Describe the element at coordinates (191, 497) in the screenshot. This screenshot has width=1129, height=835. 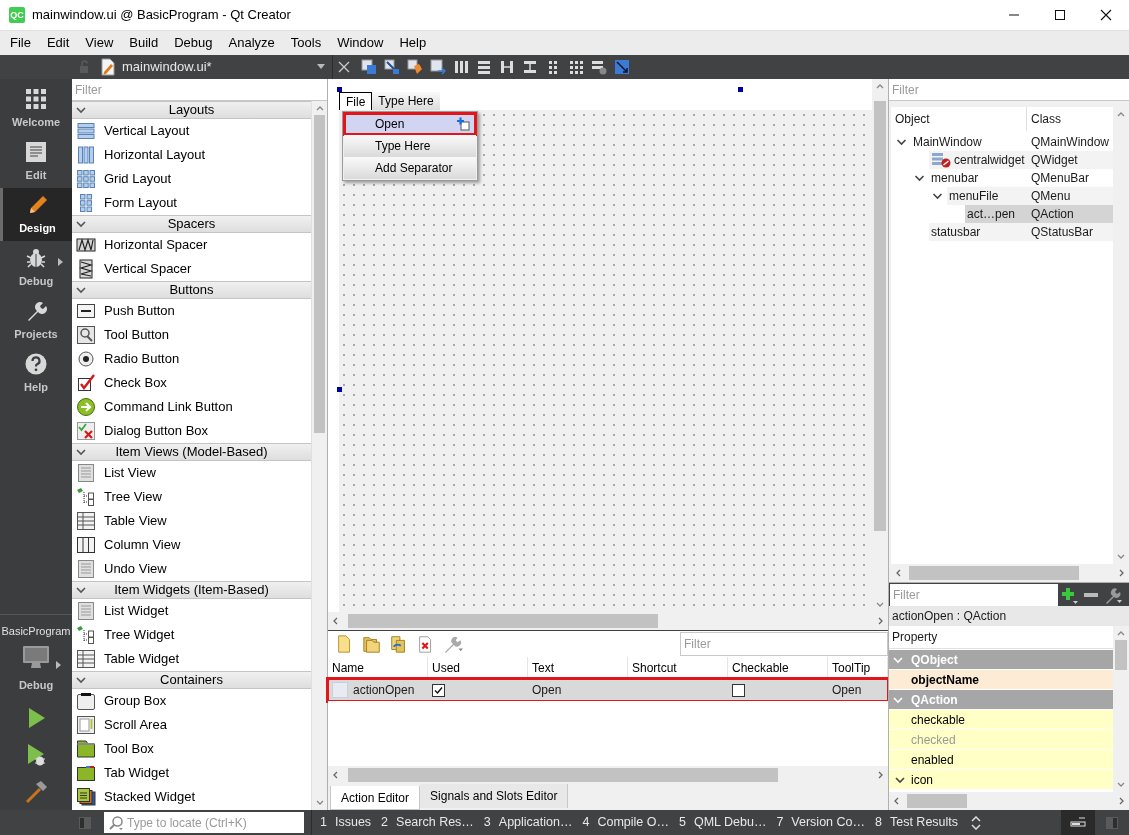
I see `widget-item: Tree View` at that location.